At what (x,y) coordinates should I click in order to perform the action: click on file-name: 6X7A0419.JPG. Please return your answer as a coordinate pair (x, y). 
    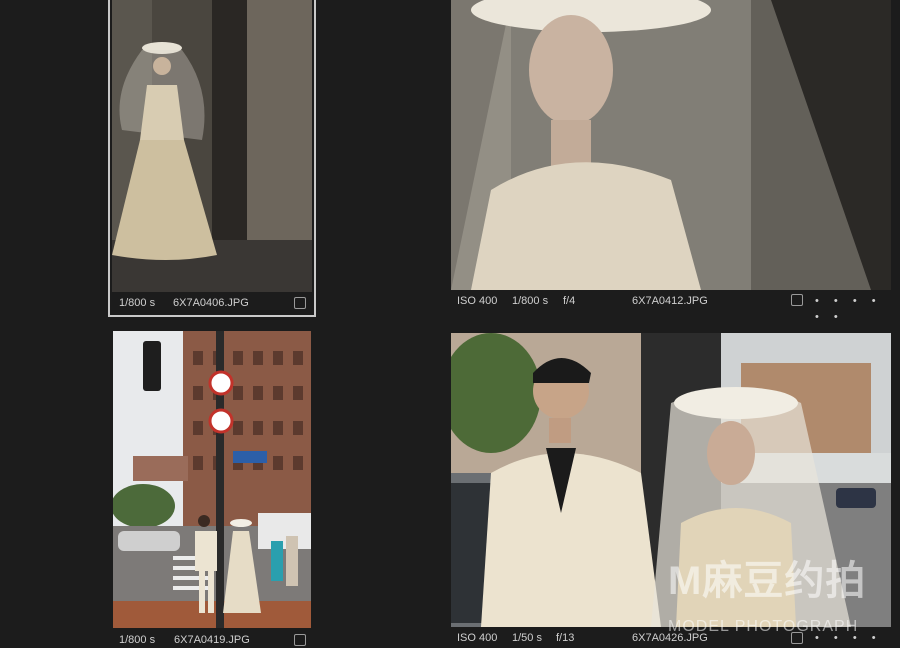
    Looking at the image, I should click on (212, 640).